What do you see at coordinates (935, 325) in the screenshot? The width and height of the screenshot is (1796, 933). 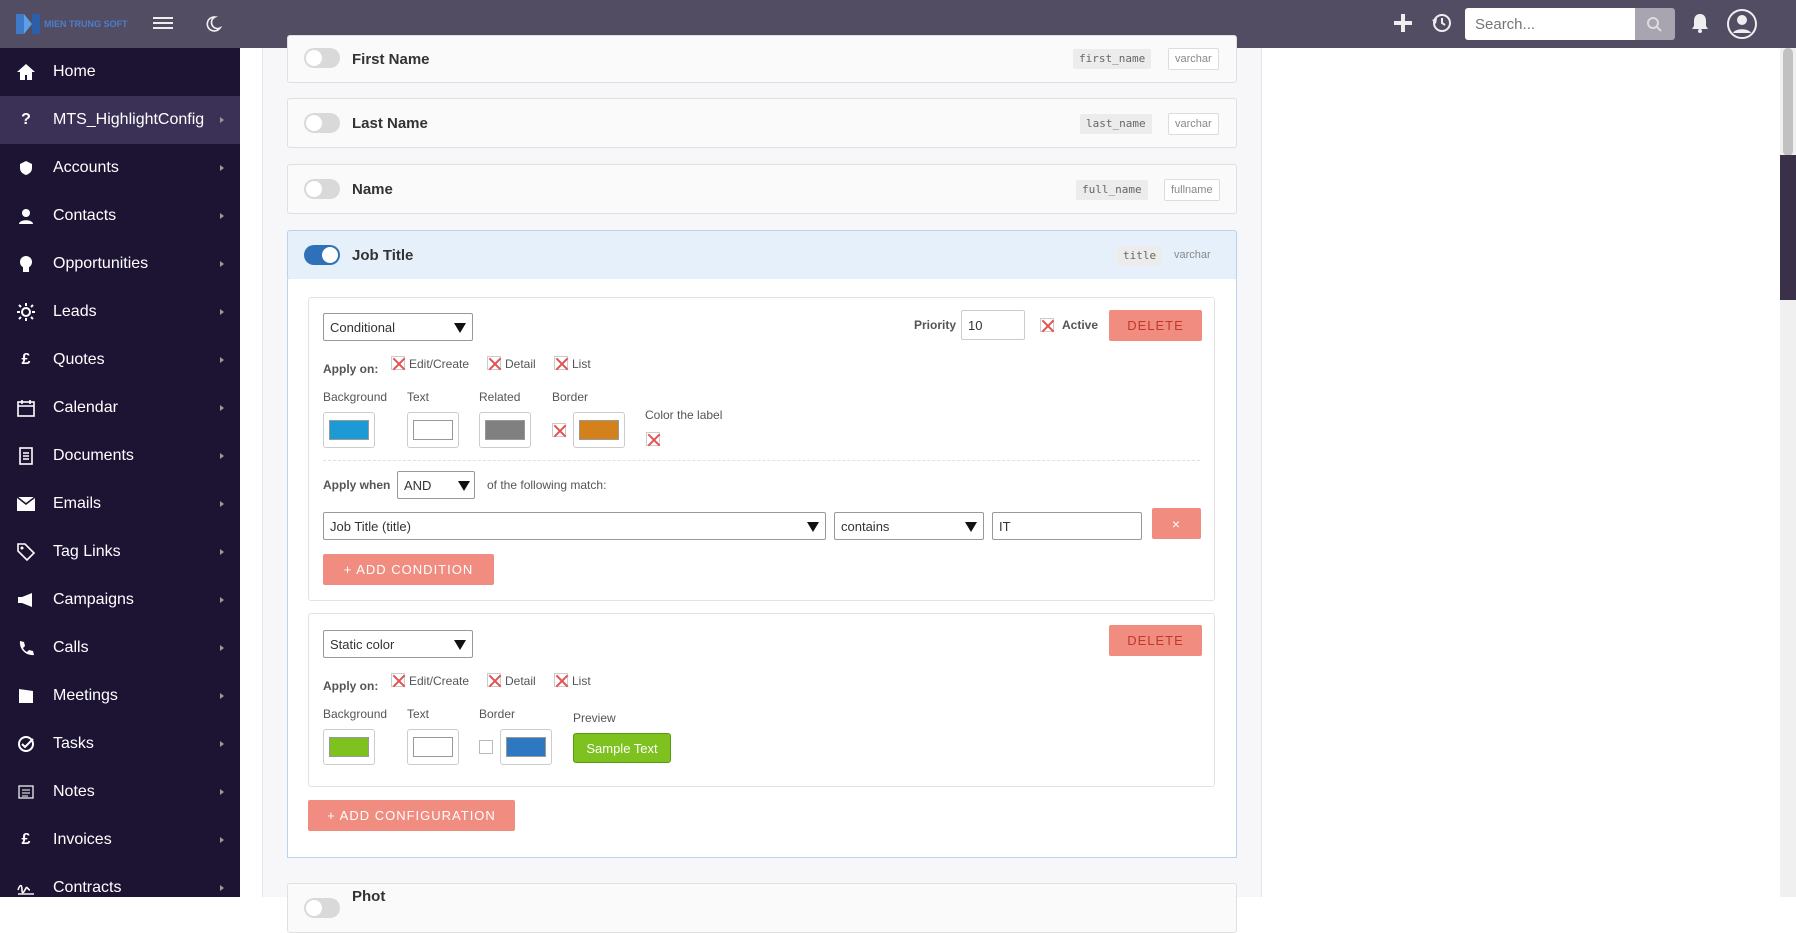 I see `priority-label: Priority` at bounding box center [935, 325].